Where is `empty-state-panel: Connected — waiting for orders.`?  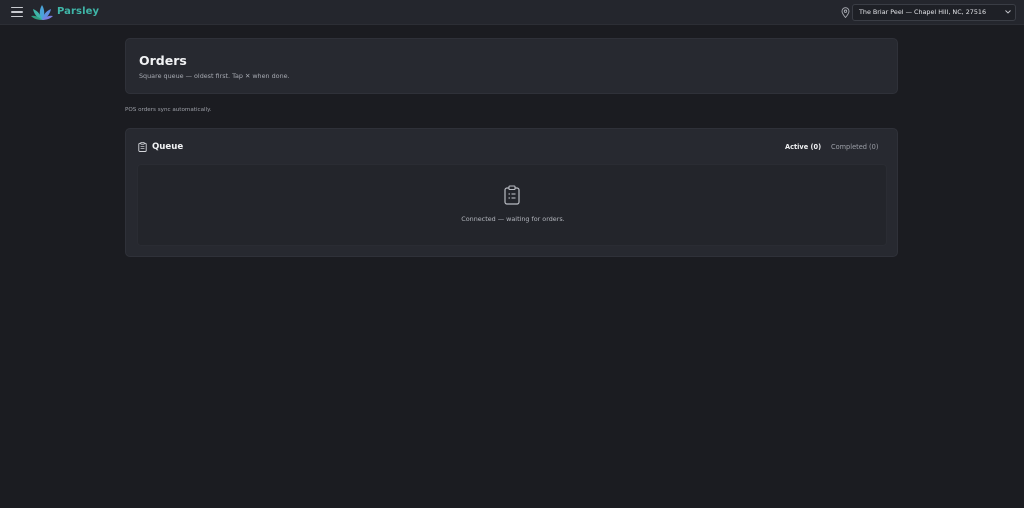
empty-state-panel: Connected — waiting for orders. is located at coordinates (512, 205).